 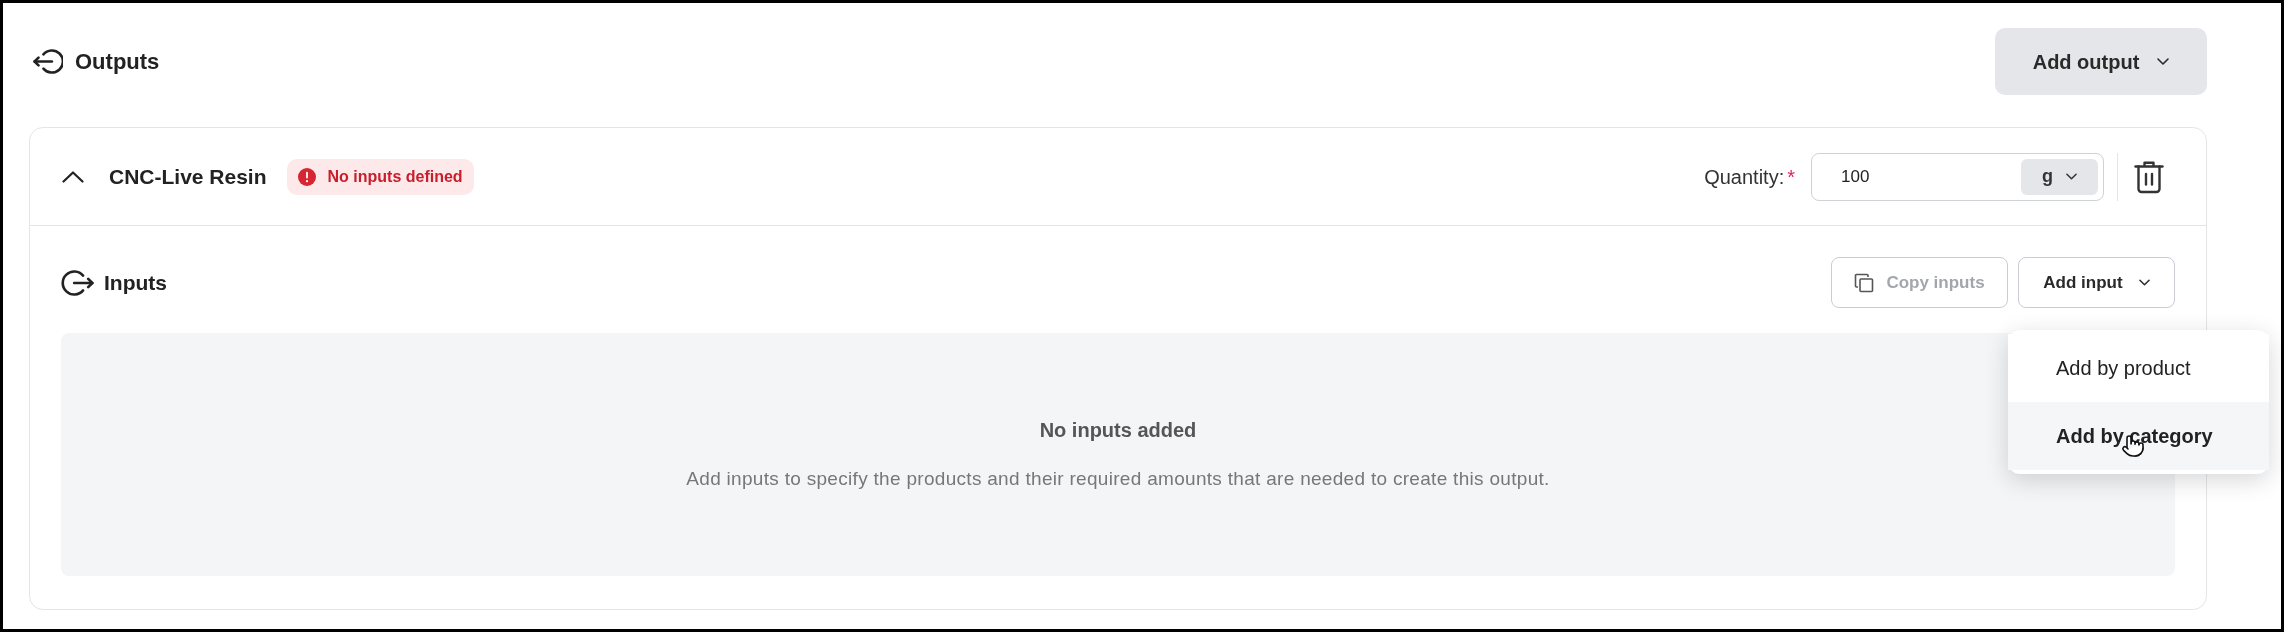 I want to click on trash-icon, so click(x=2149, y=176).